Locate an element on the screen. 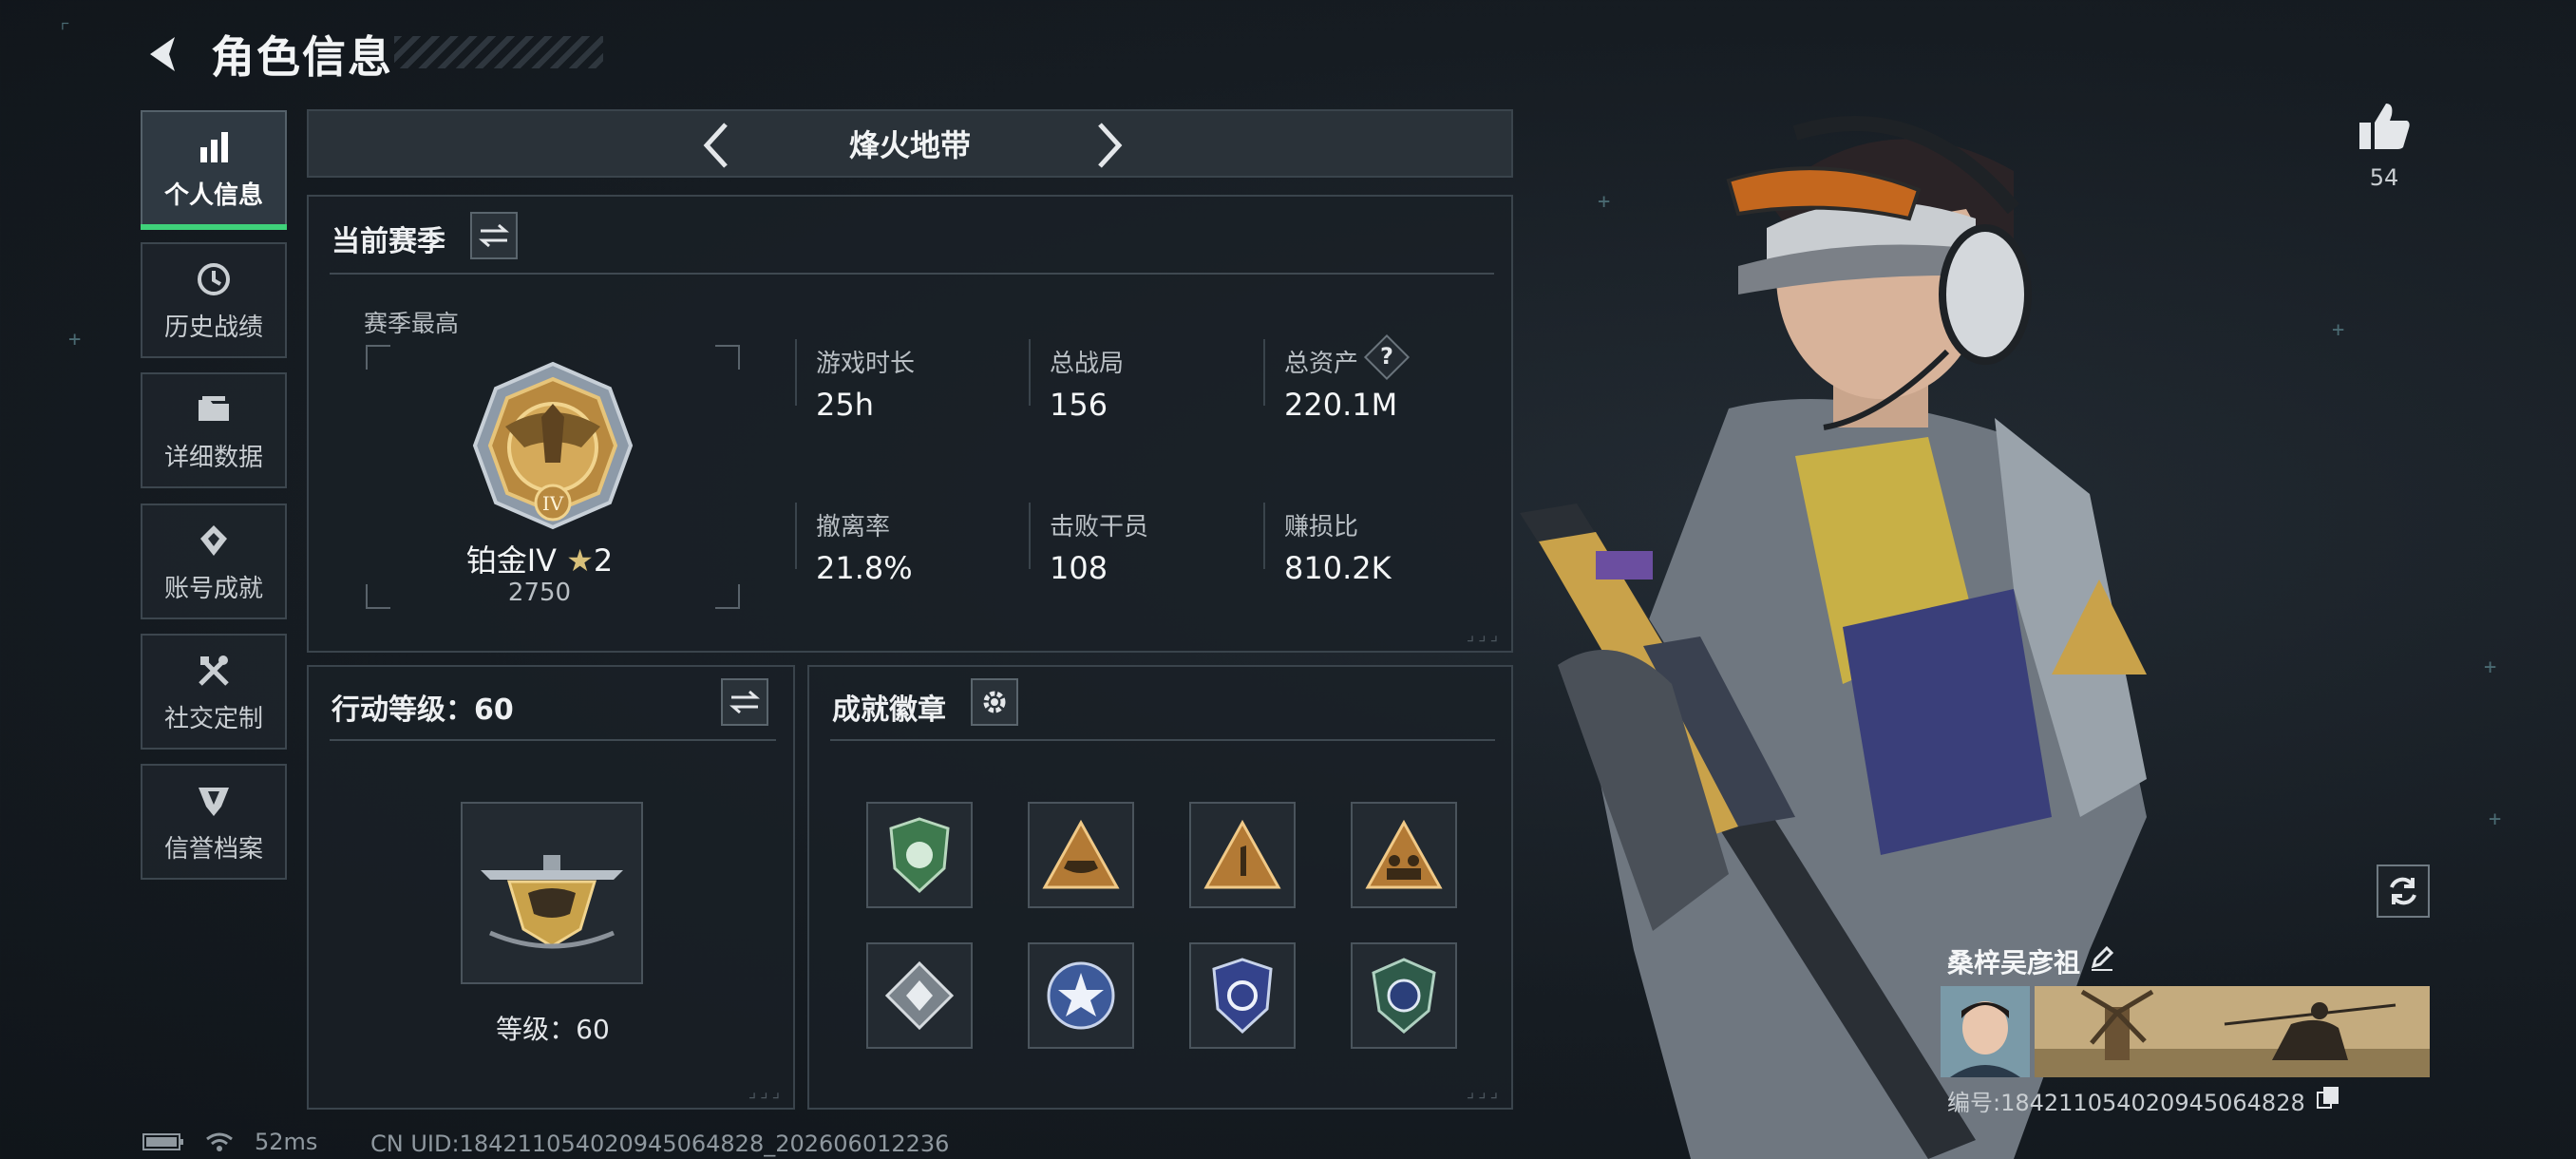 Image resolution: width=2576 pixels, height=1159 pixels. sidebar-item-label: 信誉档案 is located at coordinates (213, 849).